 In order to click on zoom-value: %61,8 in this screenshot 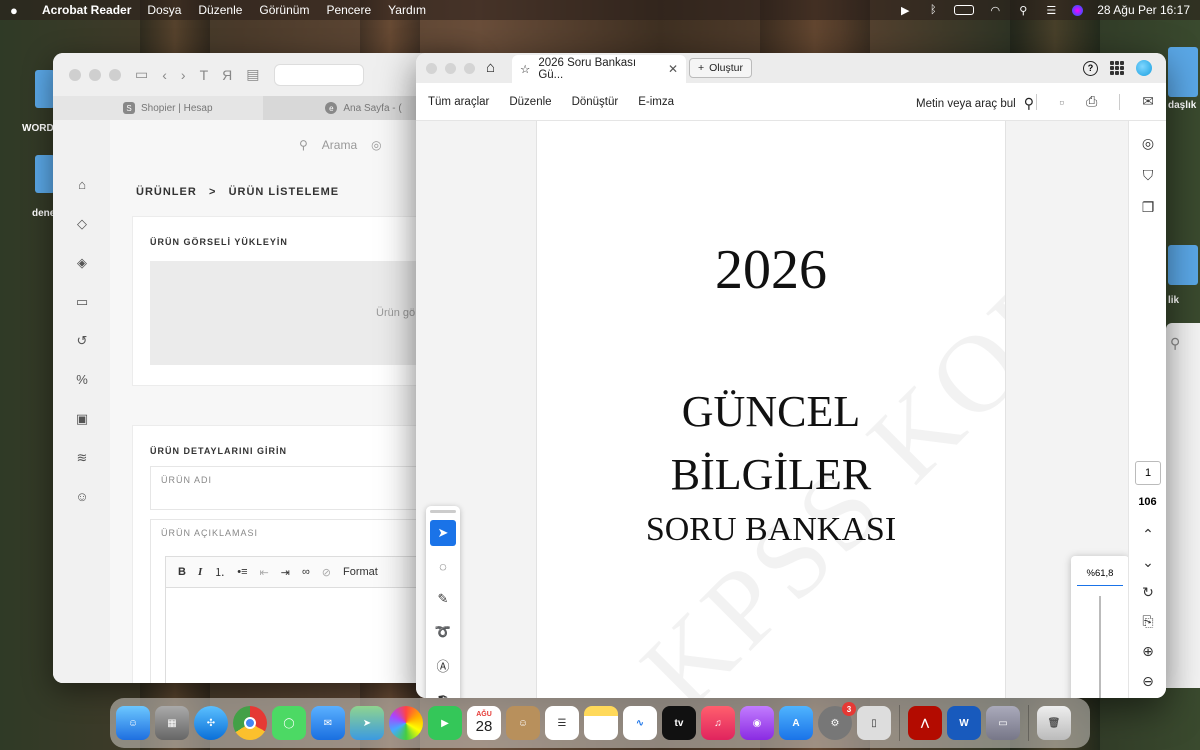, I will do `click(1100, 577)`.